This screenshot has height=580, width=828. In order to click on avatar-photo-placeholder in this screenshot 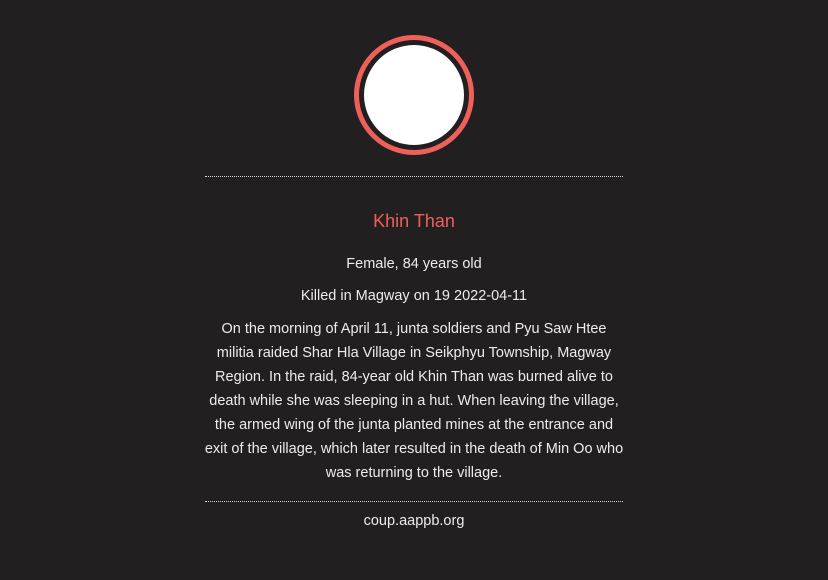, I will do `click(414, 95)`.